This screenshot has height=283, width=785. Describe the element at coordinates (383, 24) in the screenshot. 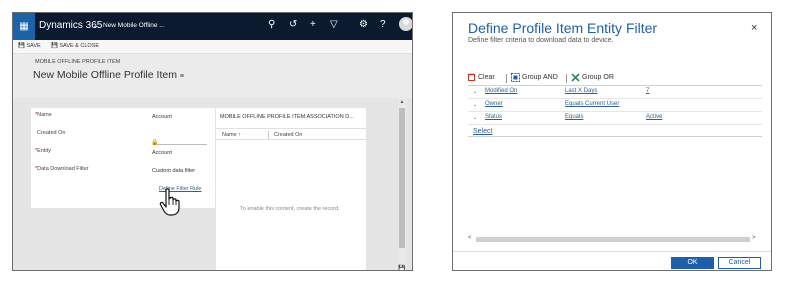

I see `help-icon: ?` at that location.